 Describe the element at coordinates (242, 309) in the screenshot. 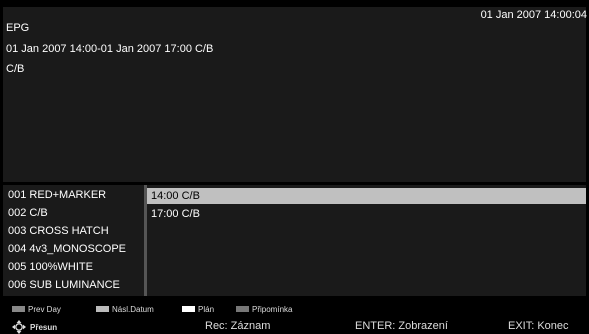

I see `blue-key-swatch` at that location.